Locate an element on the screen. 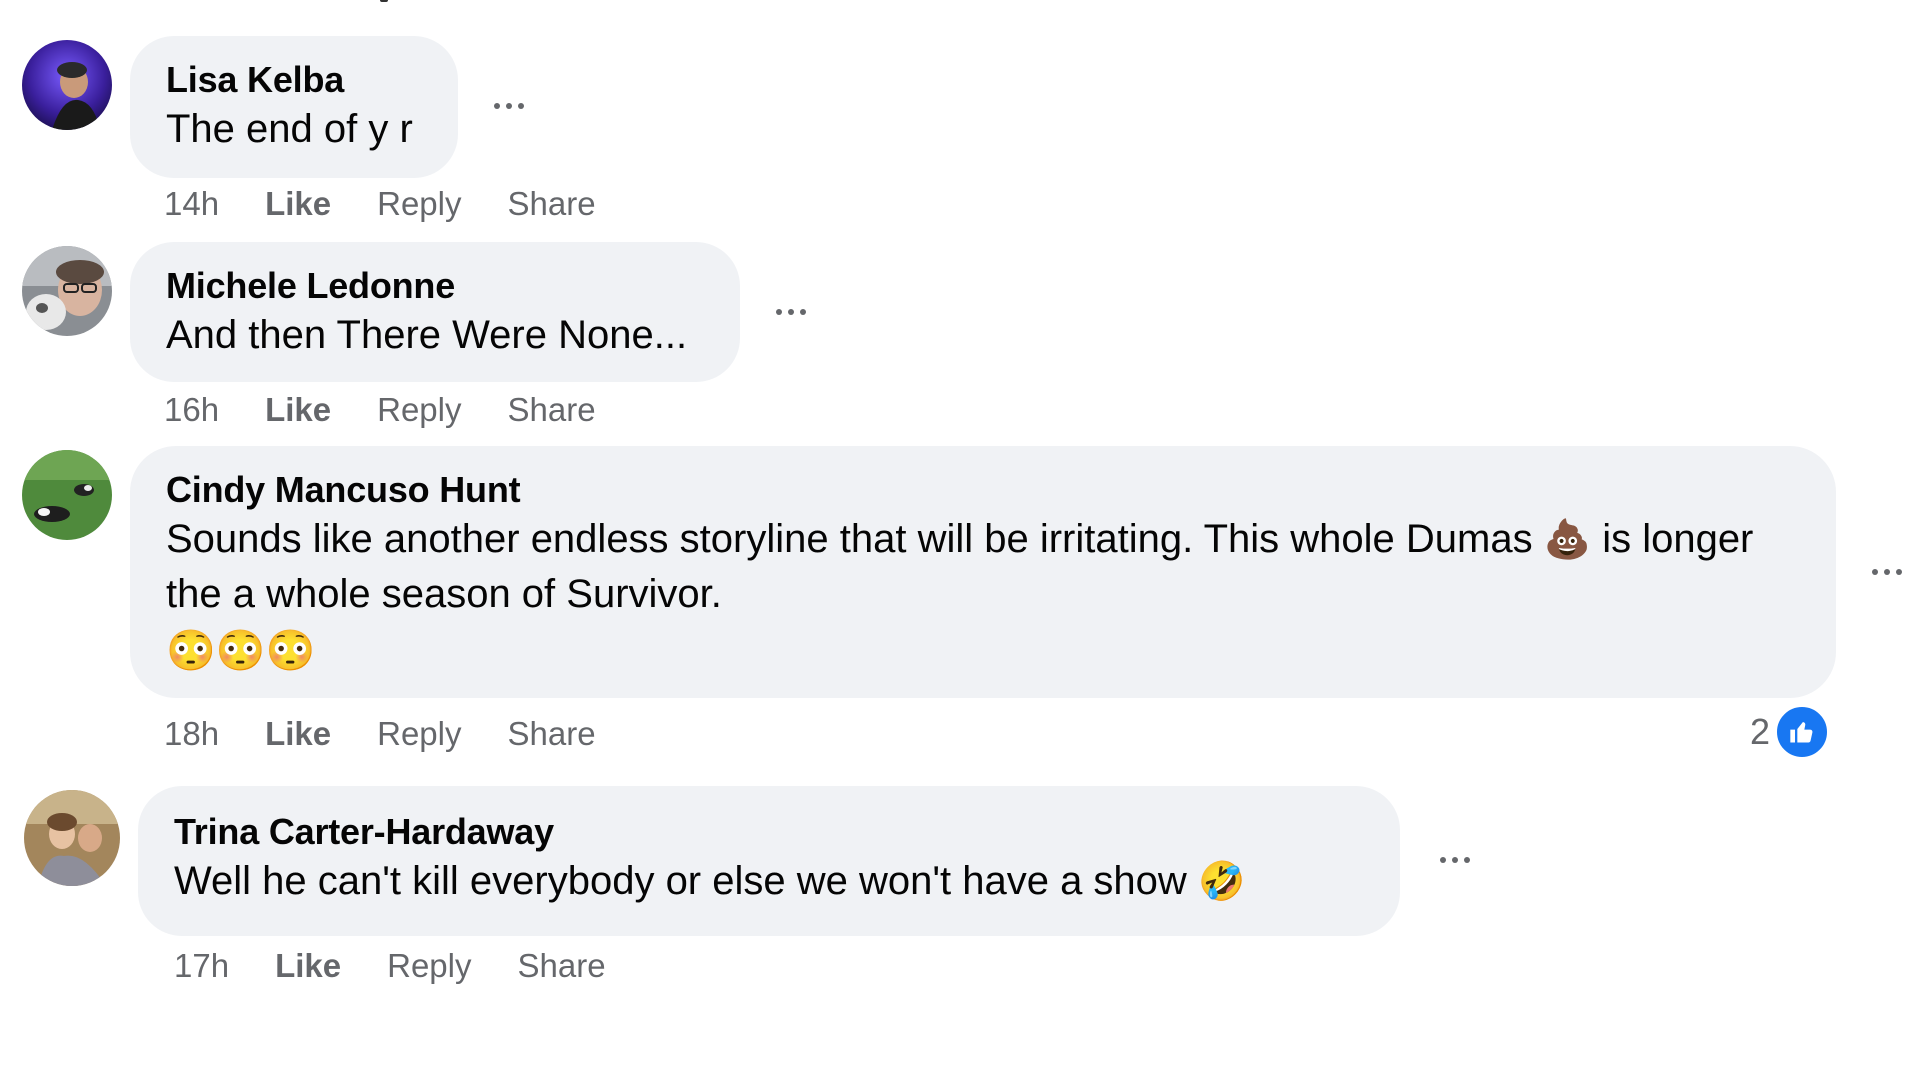 The width and height of the screenshot is (1920, 1080). emoji-row: 😳😳😳 is located at coordinates (241, 651).